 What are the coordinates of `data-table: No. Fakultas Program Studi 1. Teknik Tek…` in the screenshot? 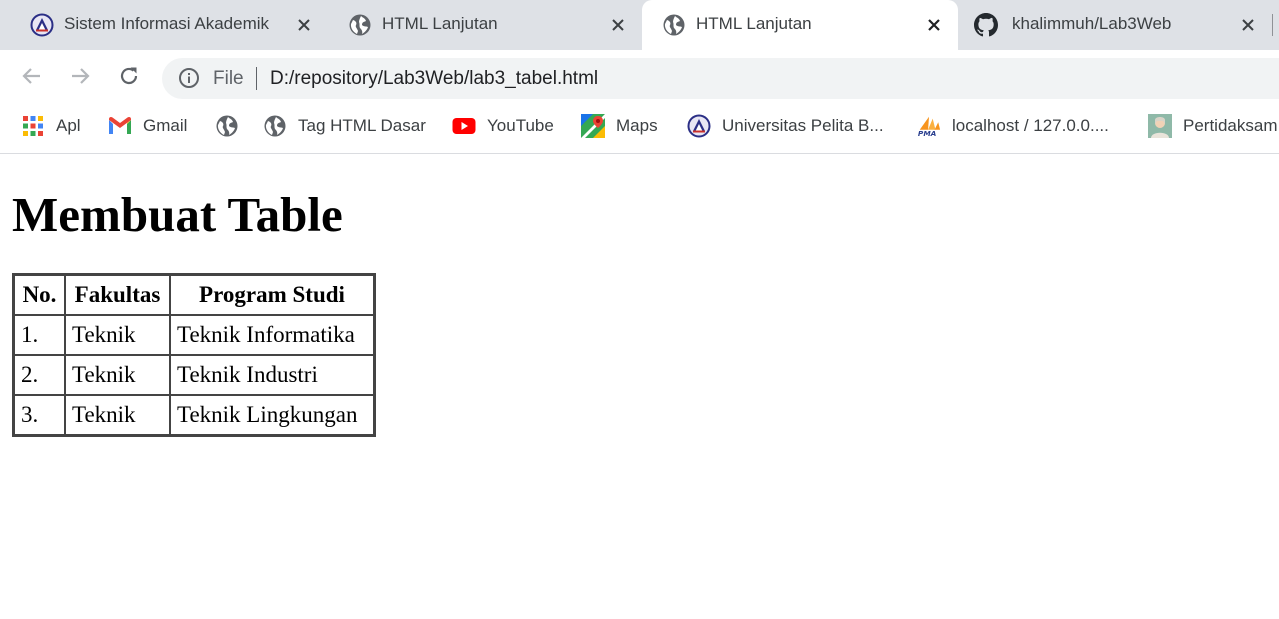 It's located at (194, 355).